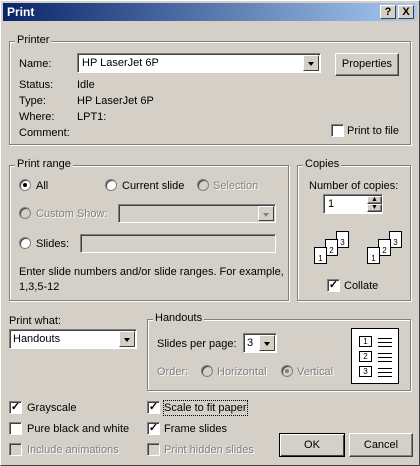 The image size is (420, 466). What do you see at coordinates (52, 244) in the screenshot?
I see `range-slides-label: Slides:` at bounding box center [52, 244].